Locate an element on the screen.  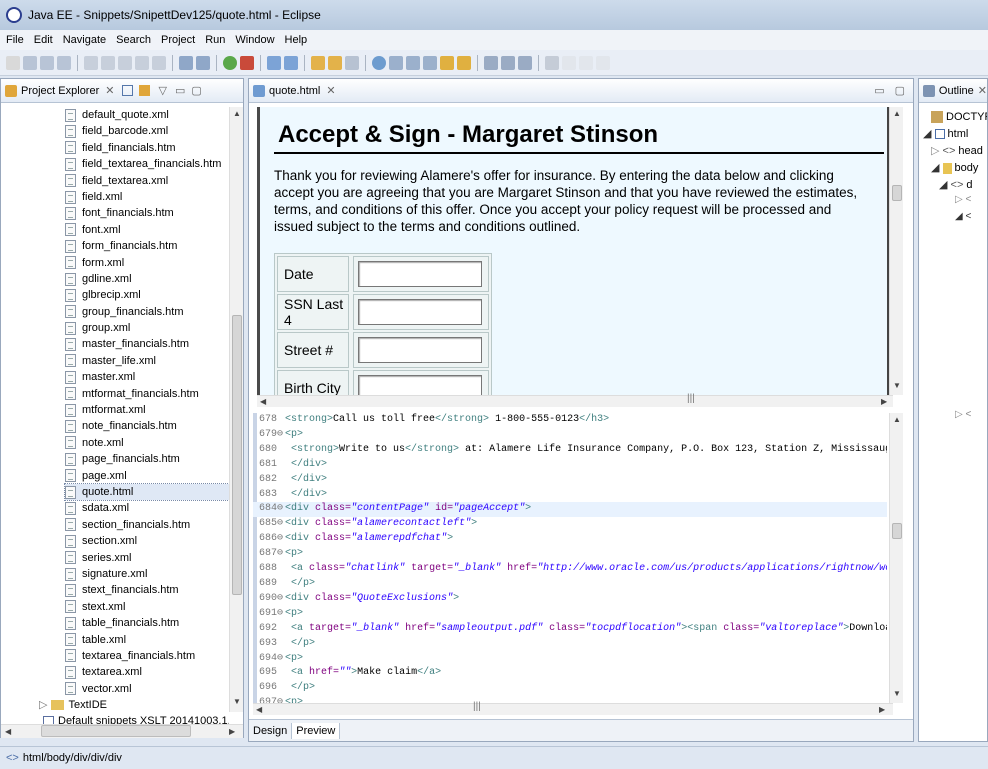
new-java-project-icon is located at coordinates (274, 62).